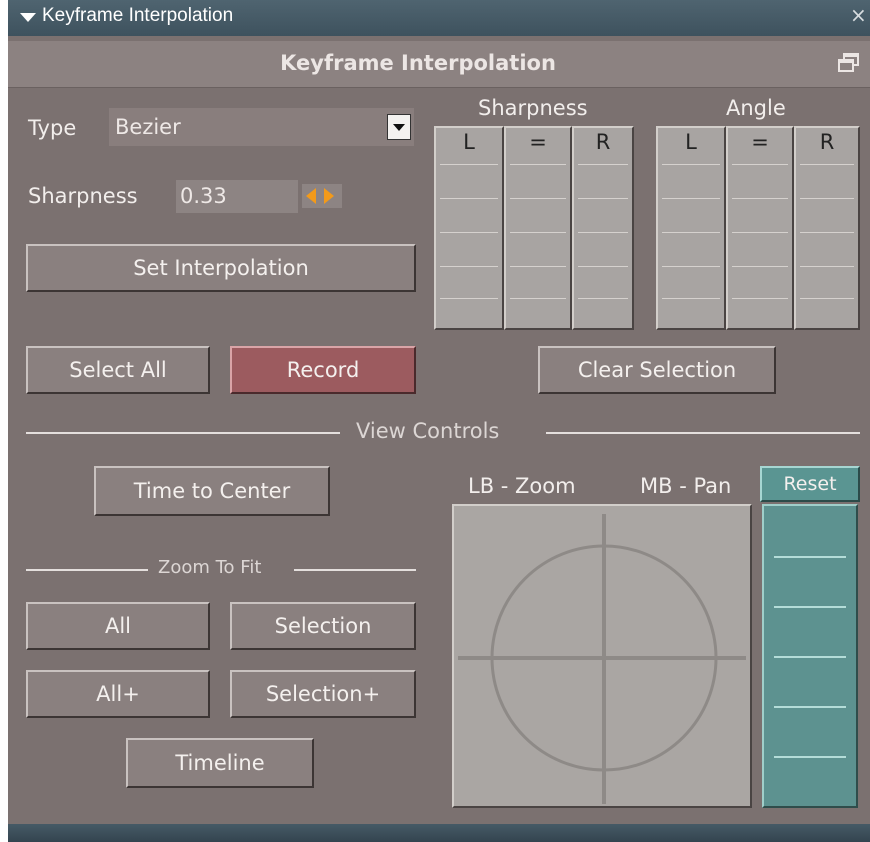 The width and height of the screenshot is (870, 842). Describe the element at coordinates (810, 484) in the screenshot. I see `reset-button: Reset` at that location.